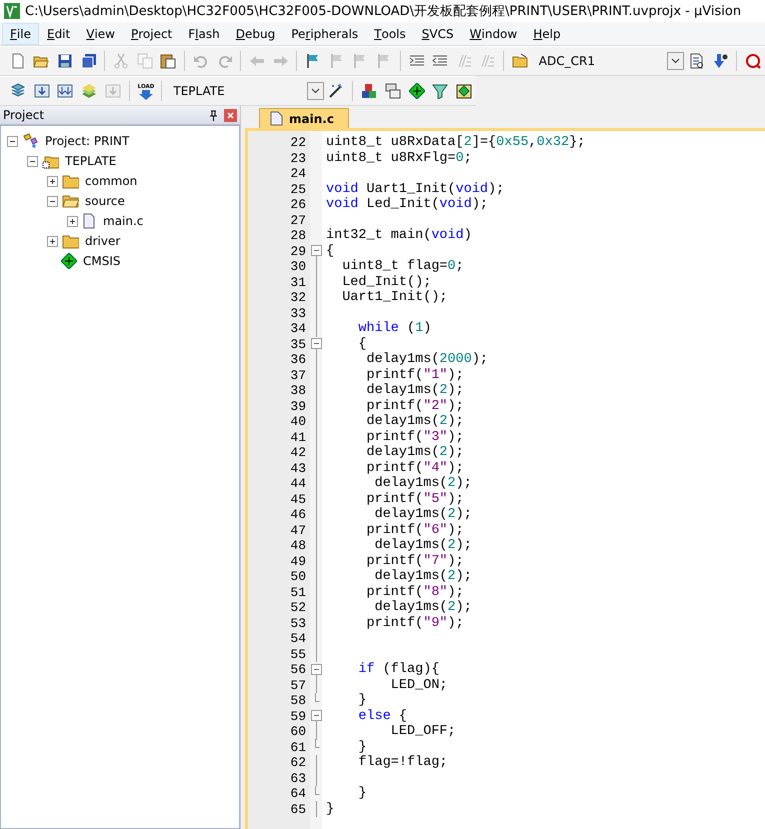 The image size is (765, 829). I want to click on find-combo: ADC_CR1, so click(609, 61).